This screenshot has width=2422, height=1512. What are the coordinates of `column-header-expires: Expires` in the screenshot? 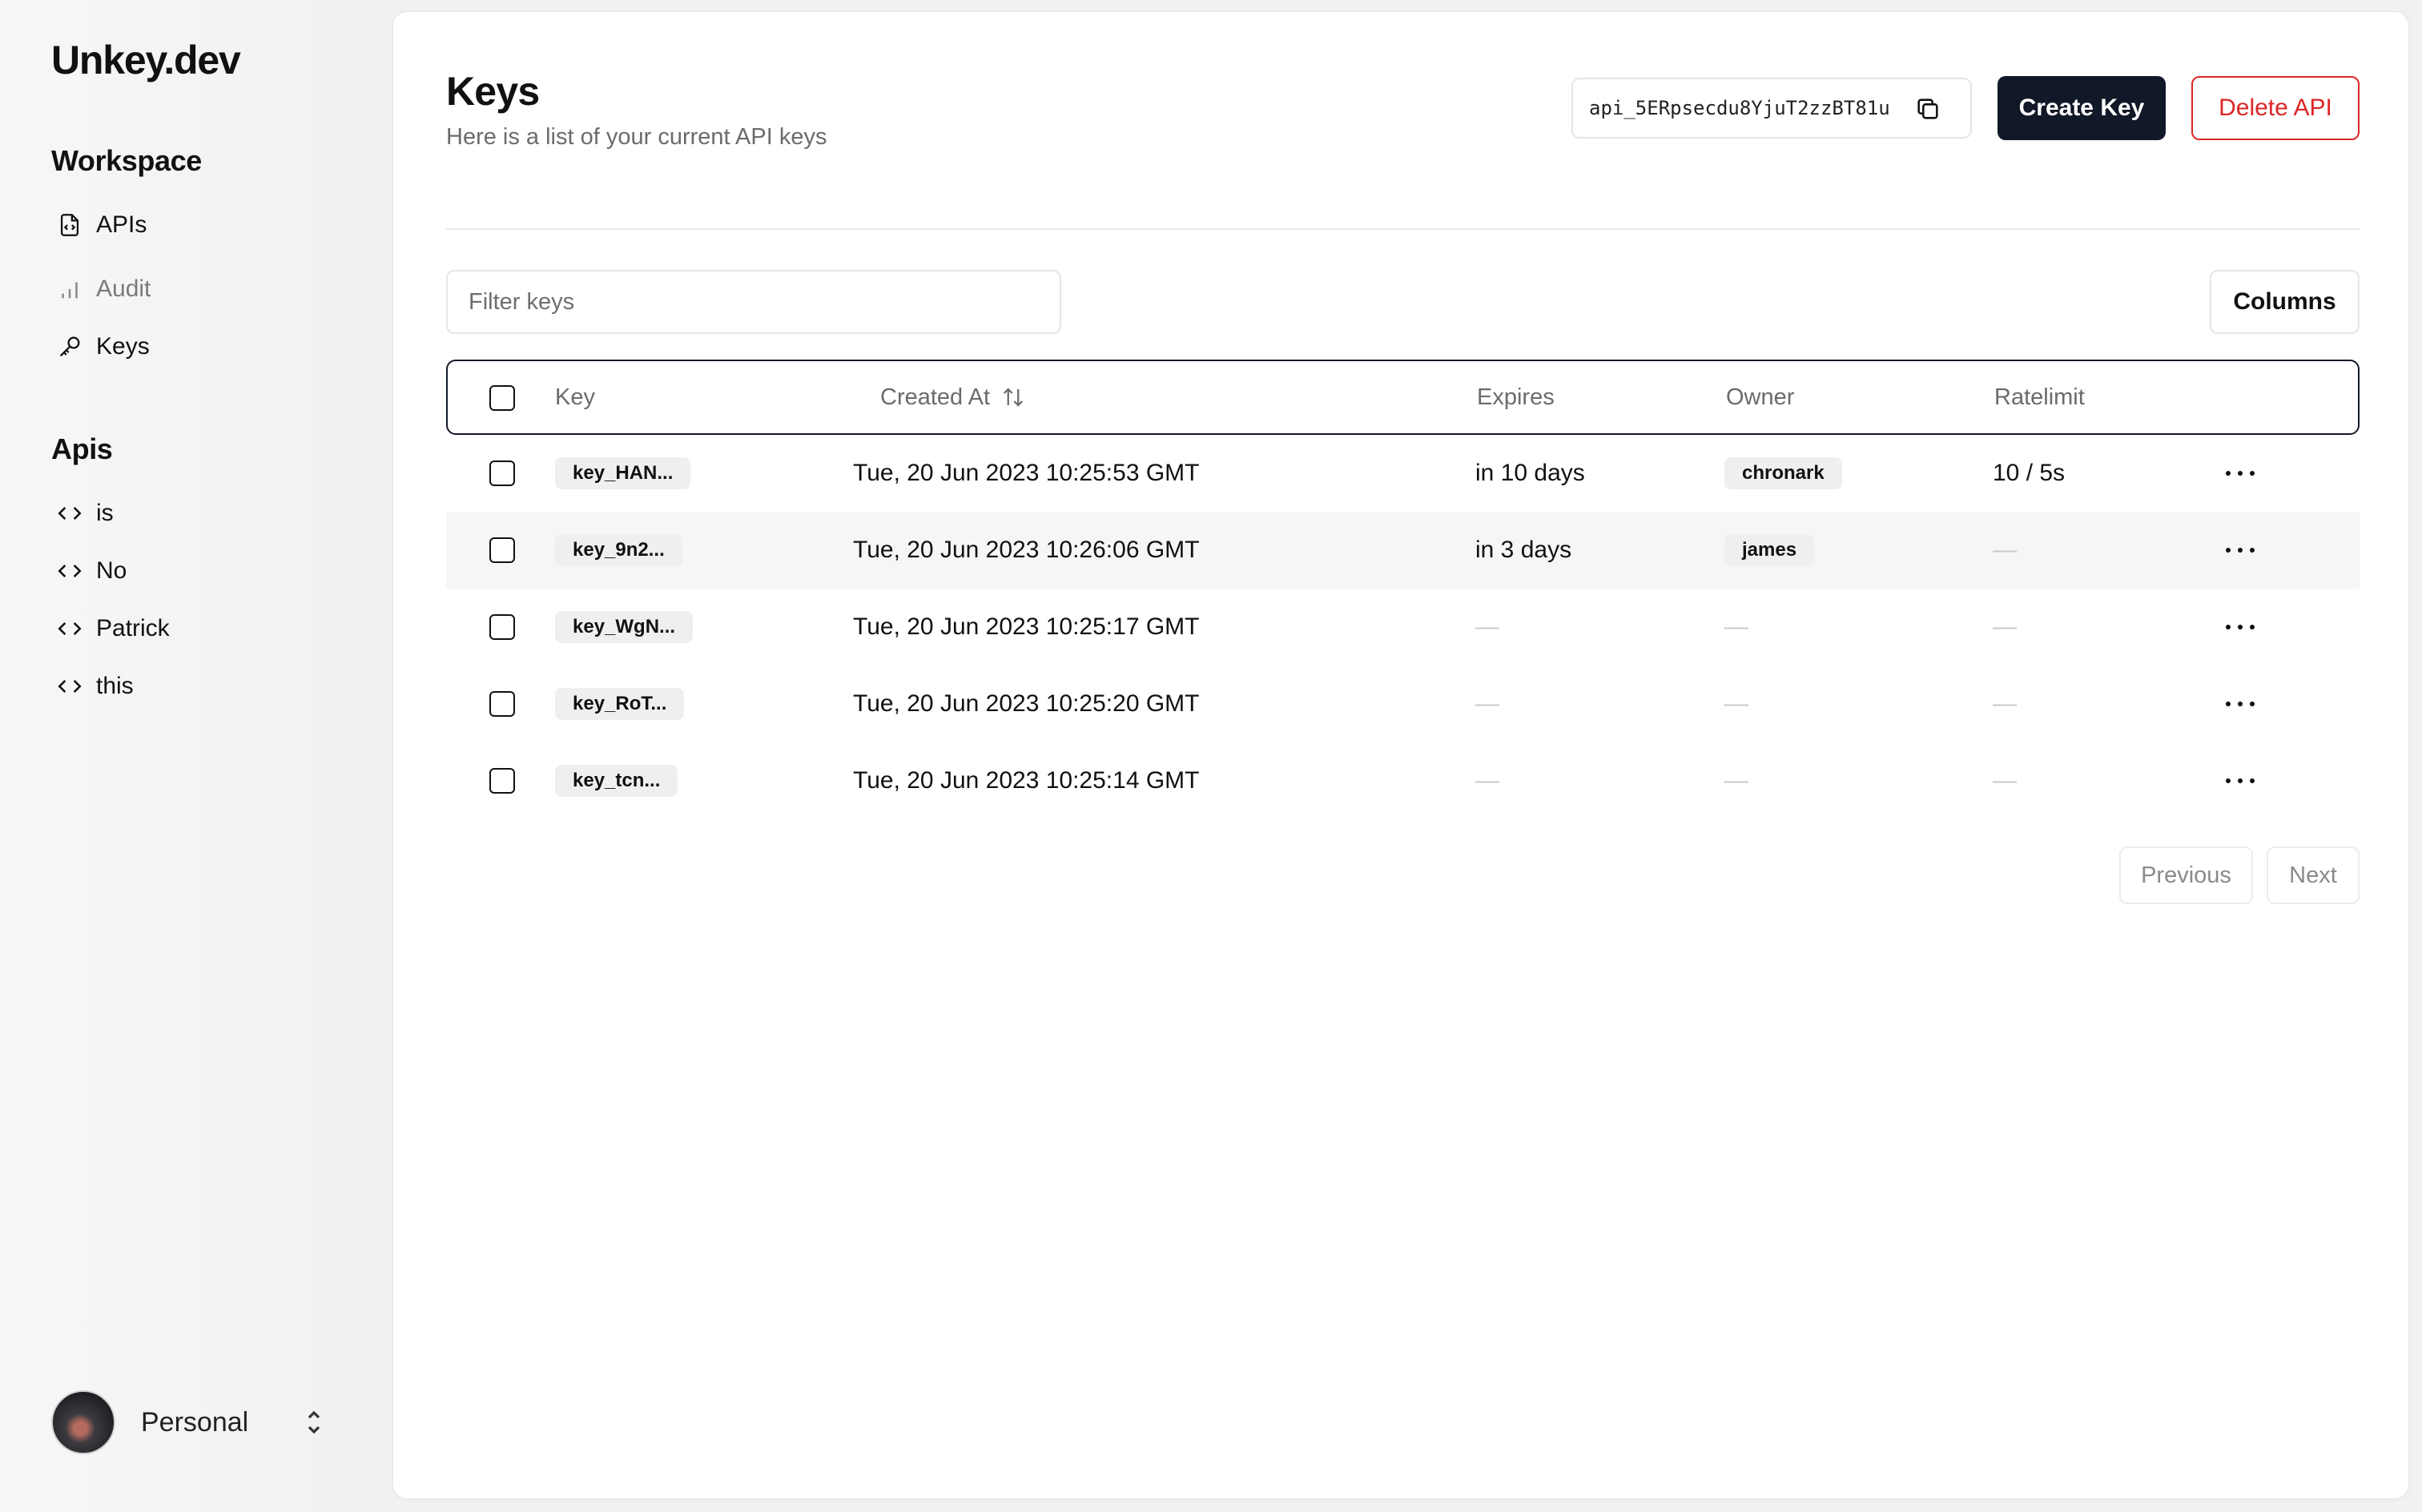 It's located at (1516, 397).